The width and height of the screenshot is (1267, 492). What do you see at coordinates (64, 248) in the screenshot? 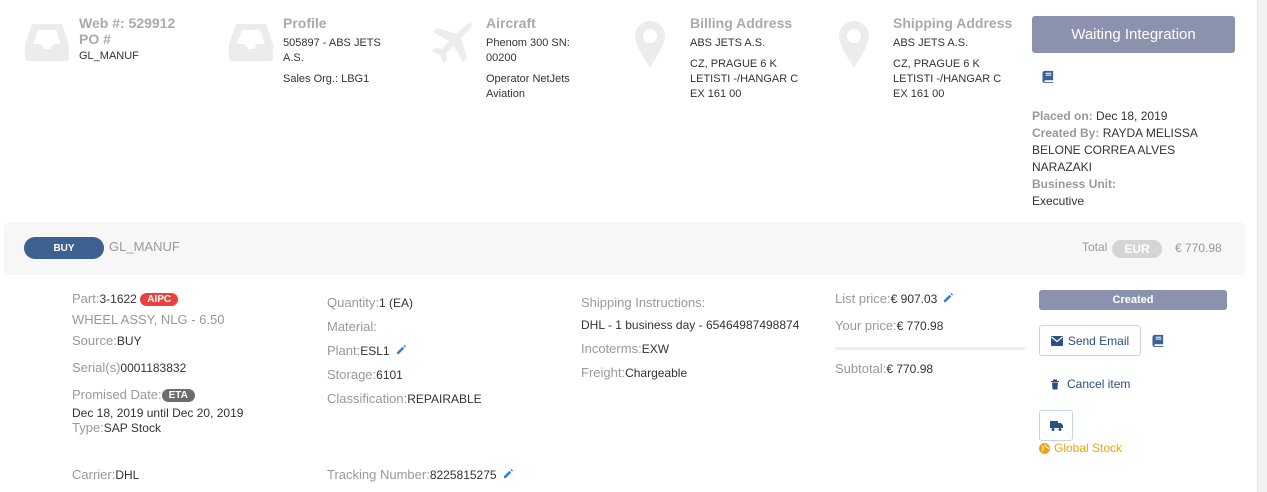
I see `order-type-badge: BUY` at bounding box center [64, 248].